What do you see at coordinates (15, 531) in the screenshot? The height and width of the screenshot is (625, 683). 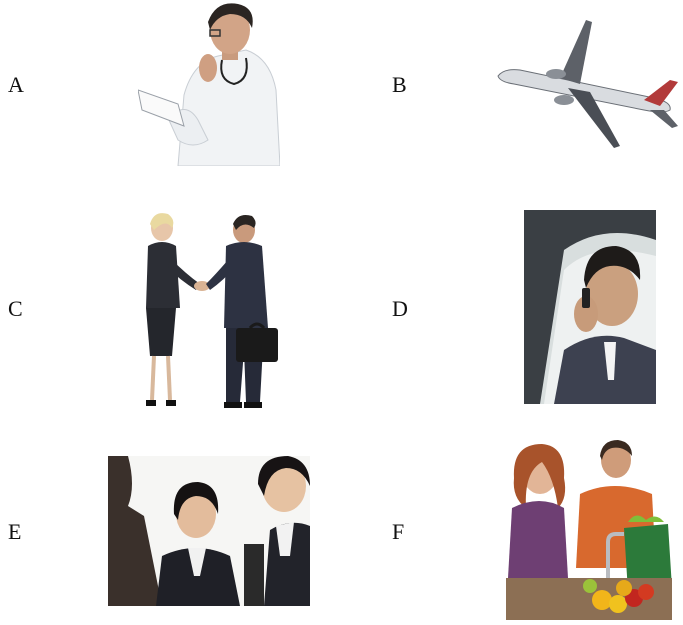 I see `option-label-e: E` at bounding box center [15, 531].